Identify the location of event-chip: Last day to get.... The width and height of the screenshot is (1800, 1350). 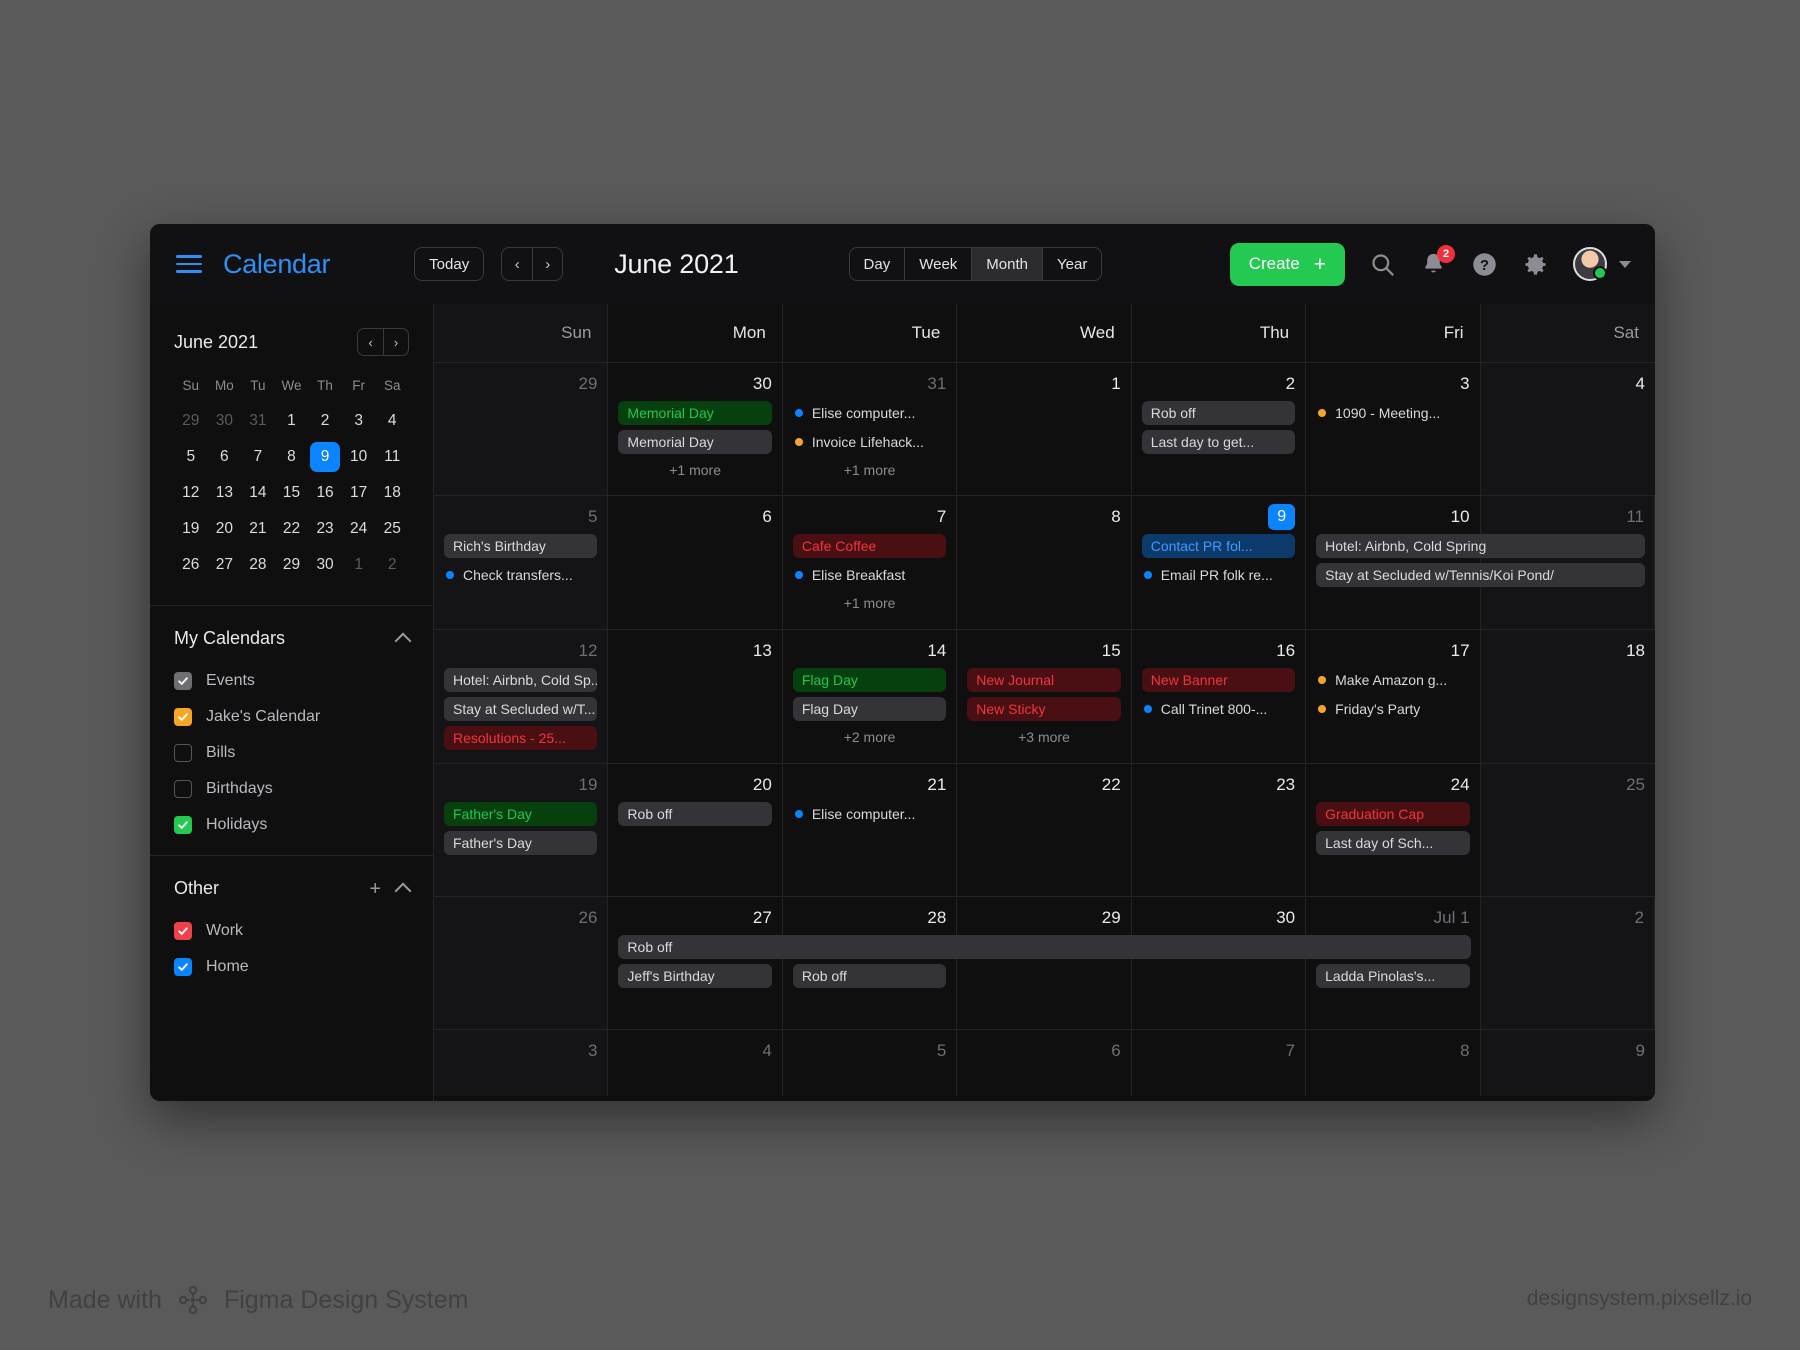
(1218, 442).